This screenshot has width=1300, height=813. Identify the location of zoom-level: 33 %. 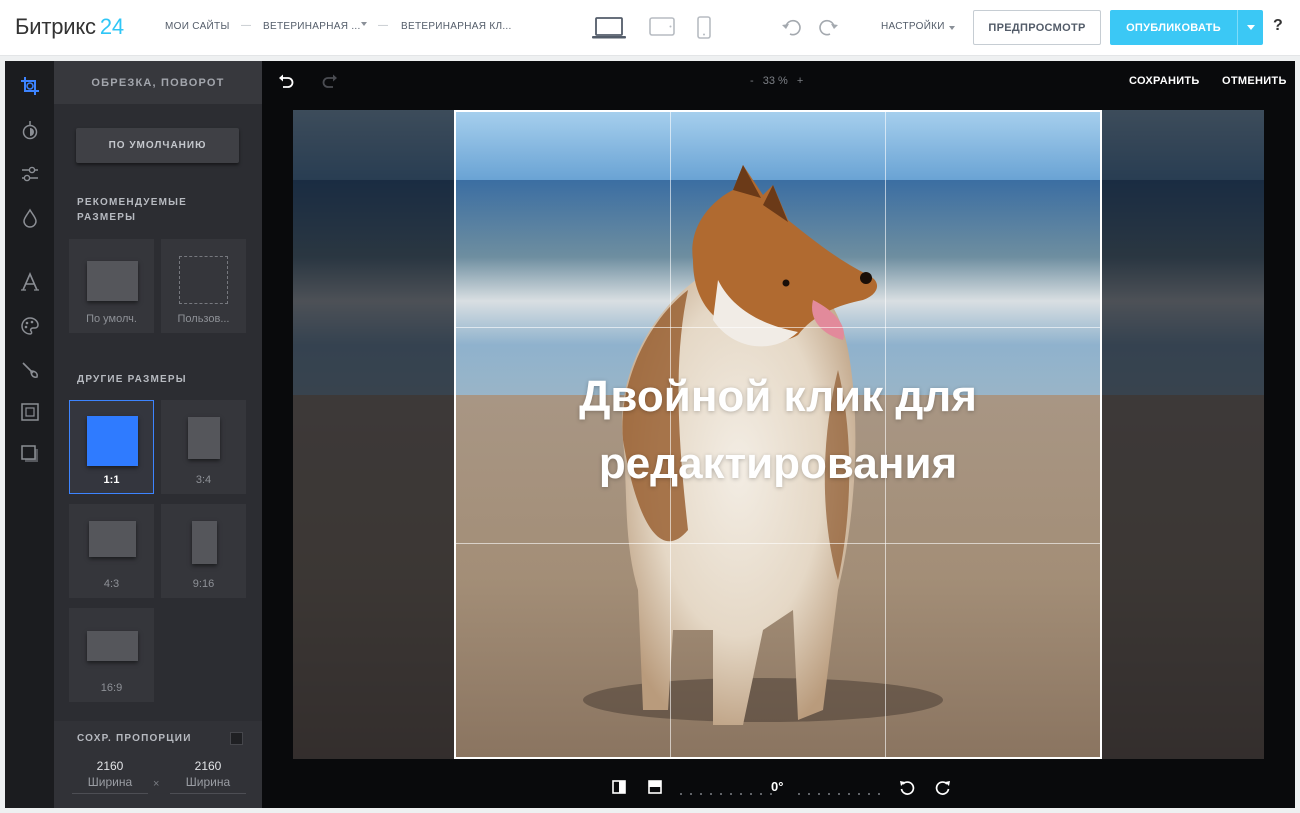
(775, 81).